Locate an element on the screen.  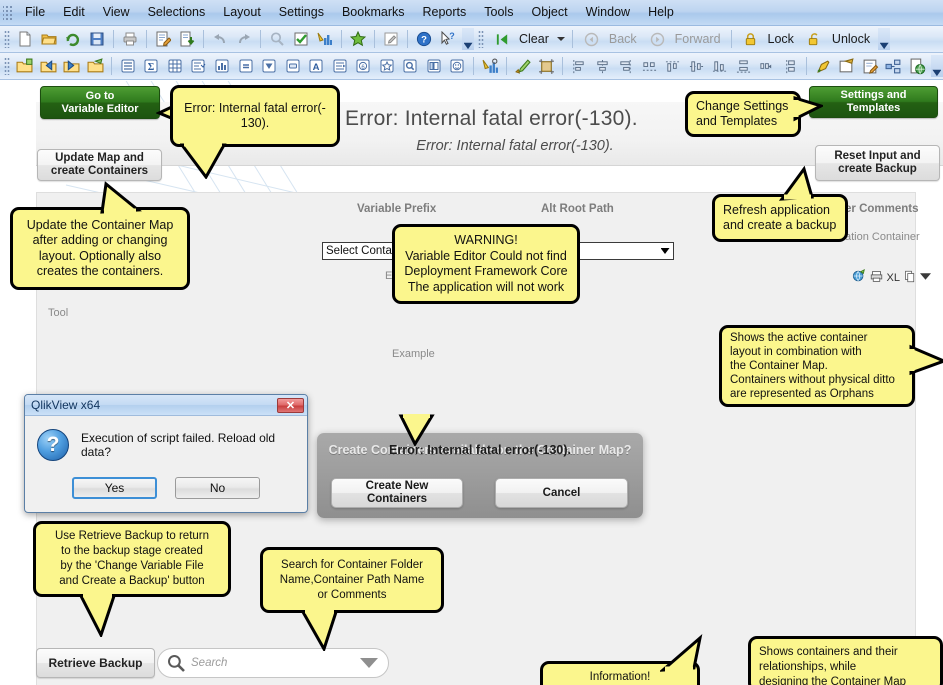
table-box-icon is located at coordinates (175, 66).